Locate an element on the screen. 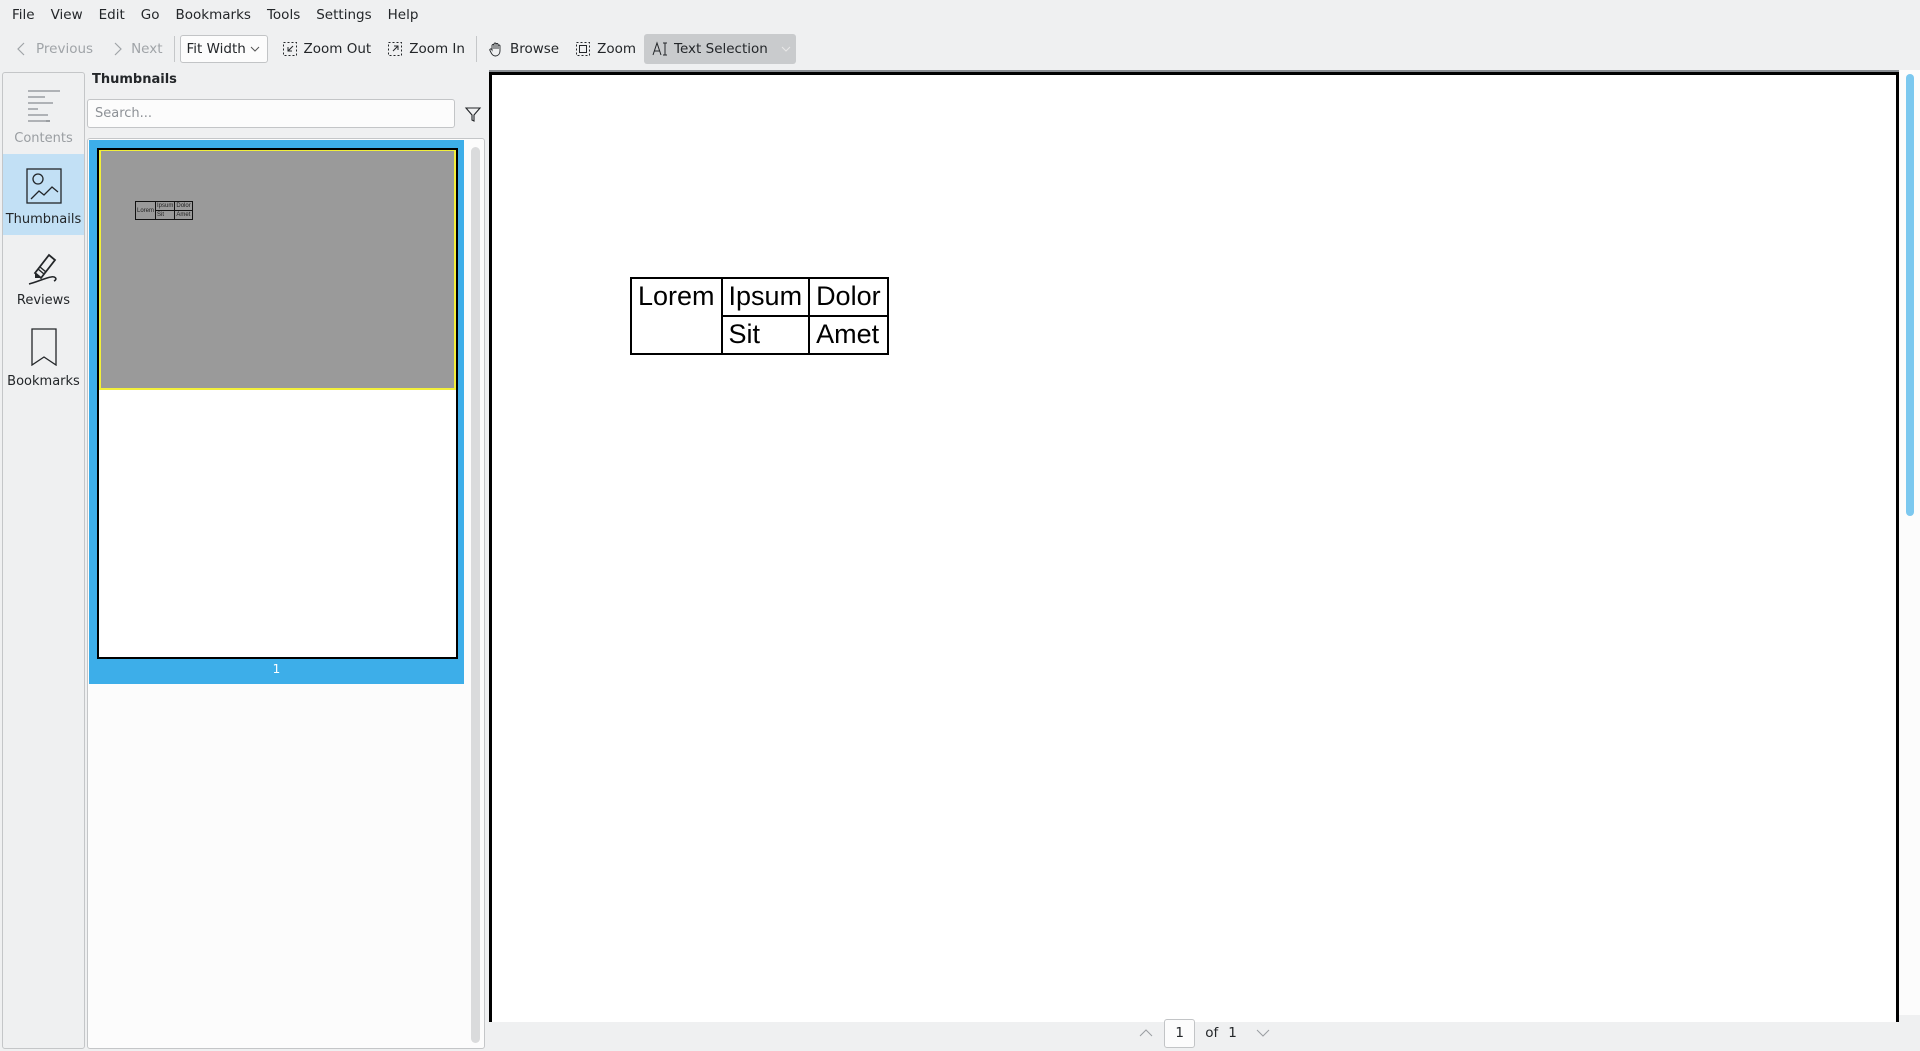 The height and width of the screenshot is (1051, 1920). hand-icon is located at coordinates (495, 49).